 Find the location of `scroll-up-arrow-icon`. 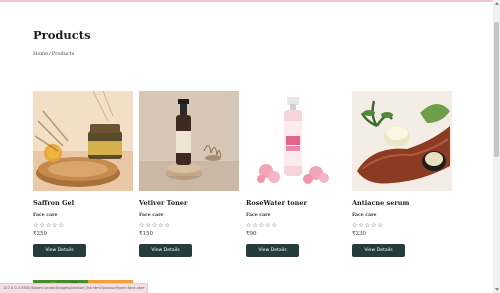

scroll-up-arrow-icon is located at coordinates (497, 3).